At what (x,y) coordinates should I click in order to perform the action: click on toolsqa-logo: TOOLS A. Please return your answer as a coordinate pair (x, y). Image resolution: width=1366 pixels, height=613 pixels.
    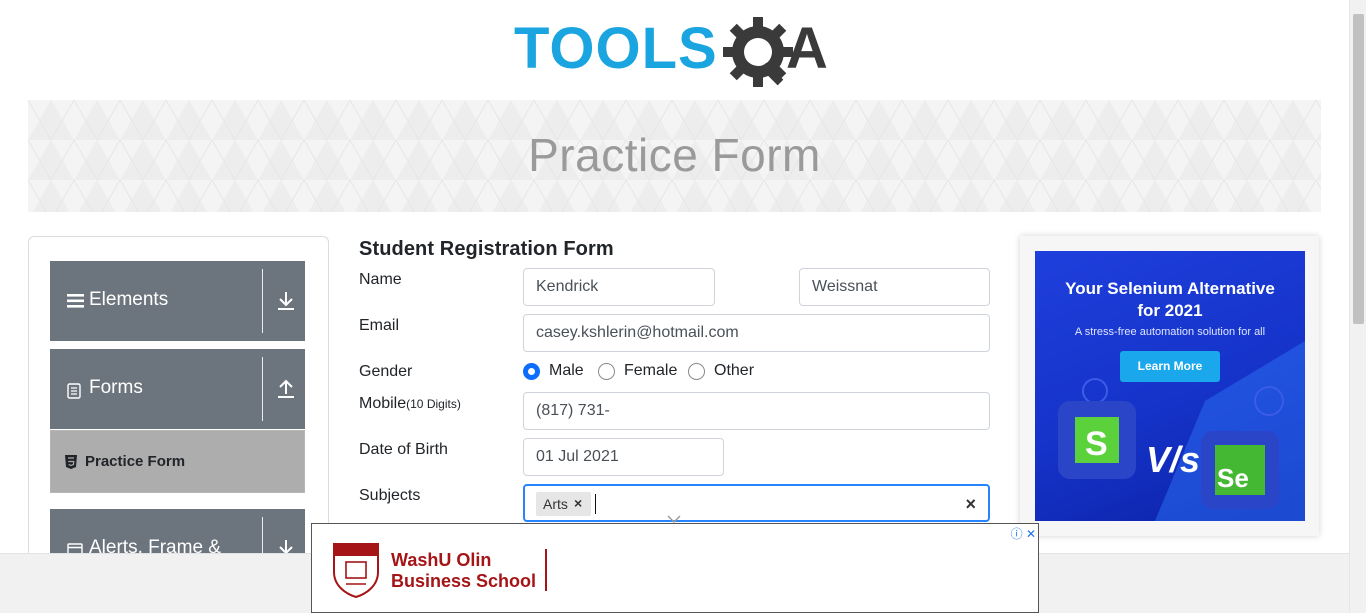
    Looking at the image, I should click on (676, 53).